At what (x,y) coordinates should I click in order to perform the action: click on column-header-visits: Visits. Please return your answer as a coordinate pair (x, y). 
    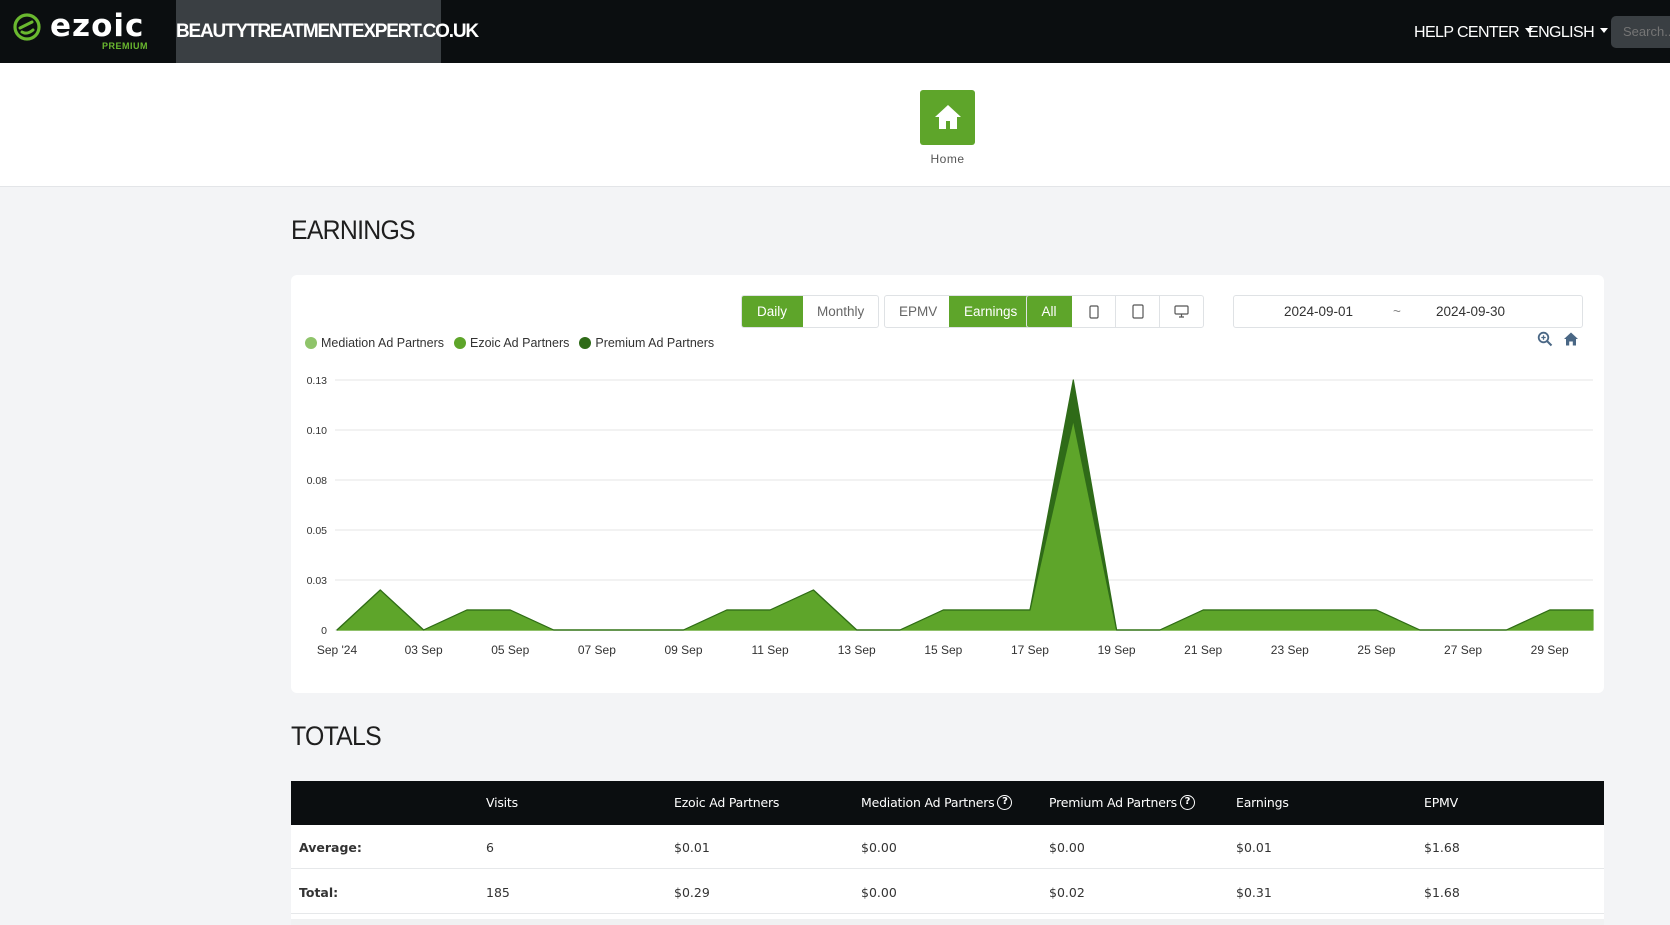
    Looking at the image, I should click on (502, 802).